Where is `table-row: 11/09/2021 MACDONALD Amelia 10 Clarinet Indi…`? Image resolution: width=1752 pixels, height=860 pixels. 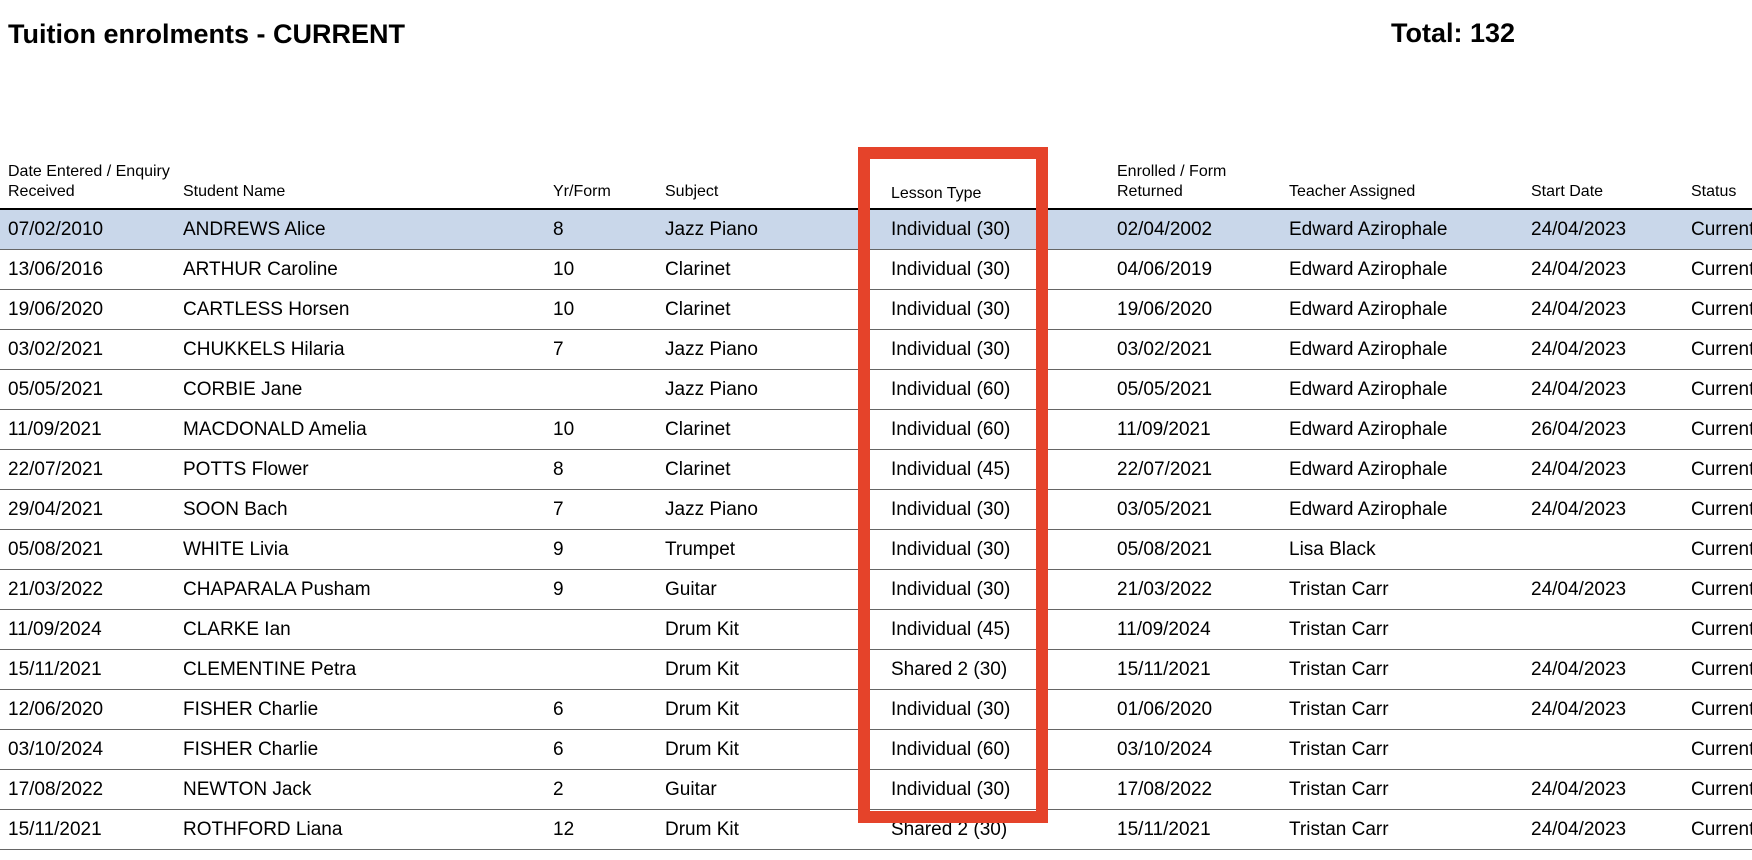
table-row: 11/09/2021 MACDONALD Amelia 10 Clarinet Indi… is located at coordinates (876, 429).